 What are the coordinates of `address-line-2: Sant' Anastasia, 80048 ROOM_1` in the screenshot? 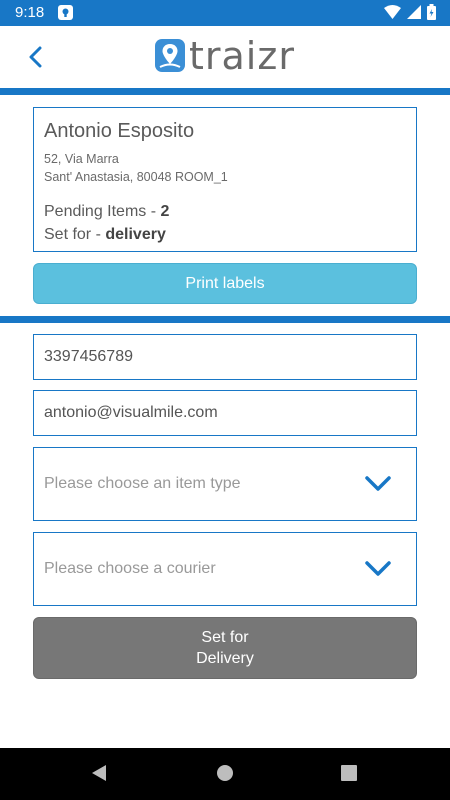 It's located at (136, 177).